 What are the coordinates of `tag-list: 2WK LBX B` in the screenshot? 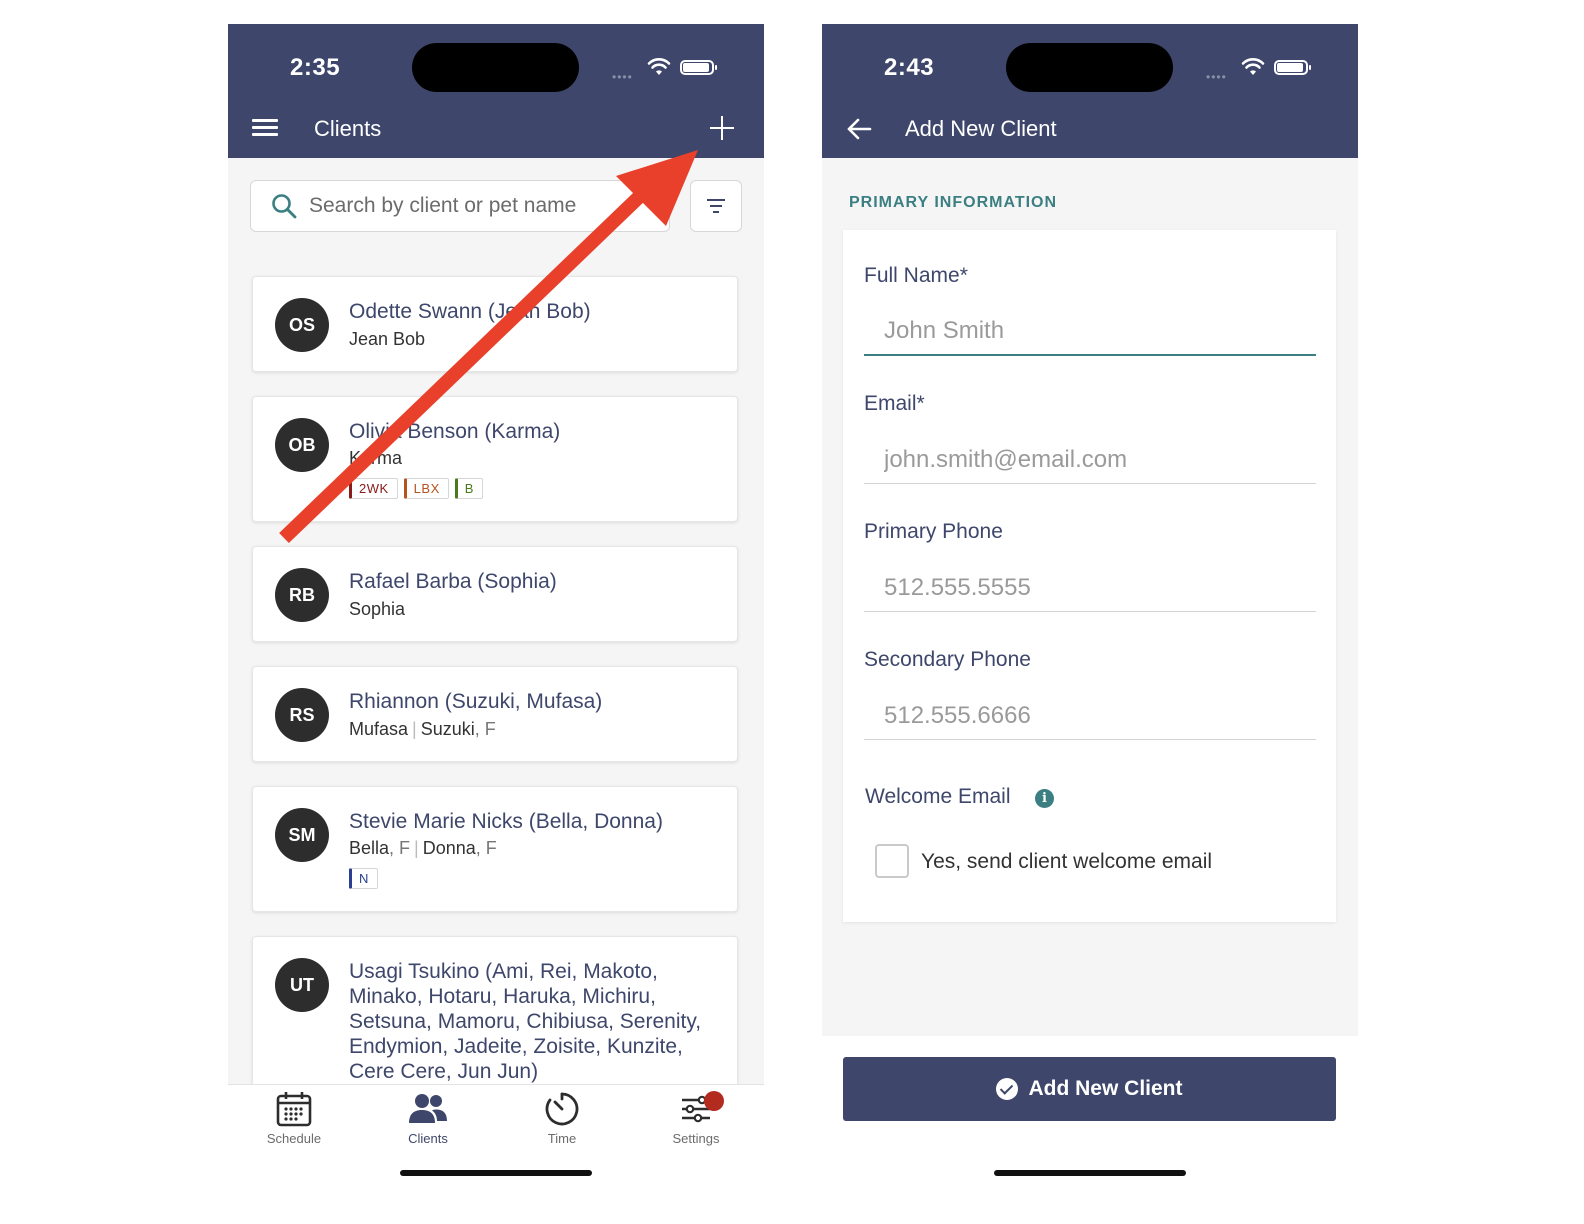 It's located at (416, 488).